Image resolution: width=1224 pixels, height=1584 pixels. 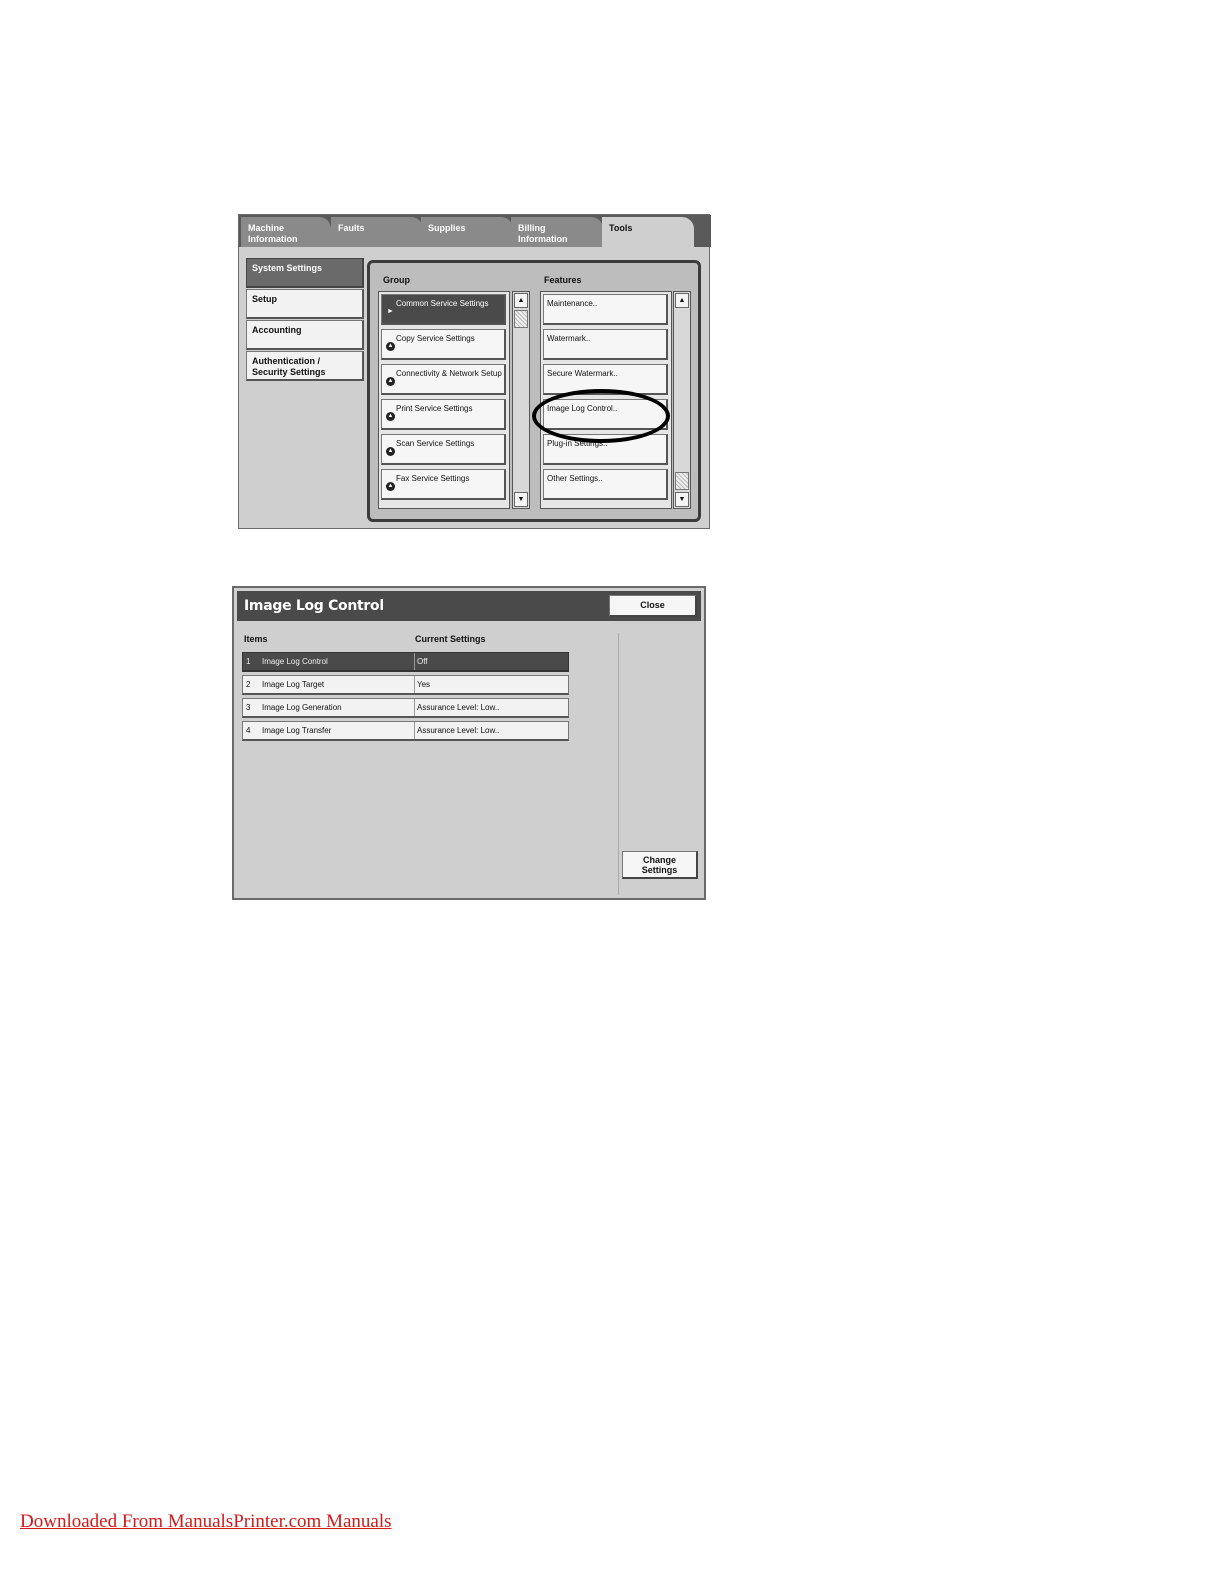 I want to click on group-item-print-service: ▲ Print Service Settings, so click(x=443, y=414).